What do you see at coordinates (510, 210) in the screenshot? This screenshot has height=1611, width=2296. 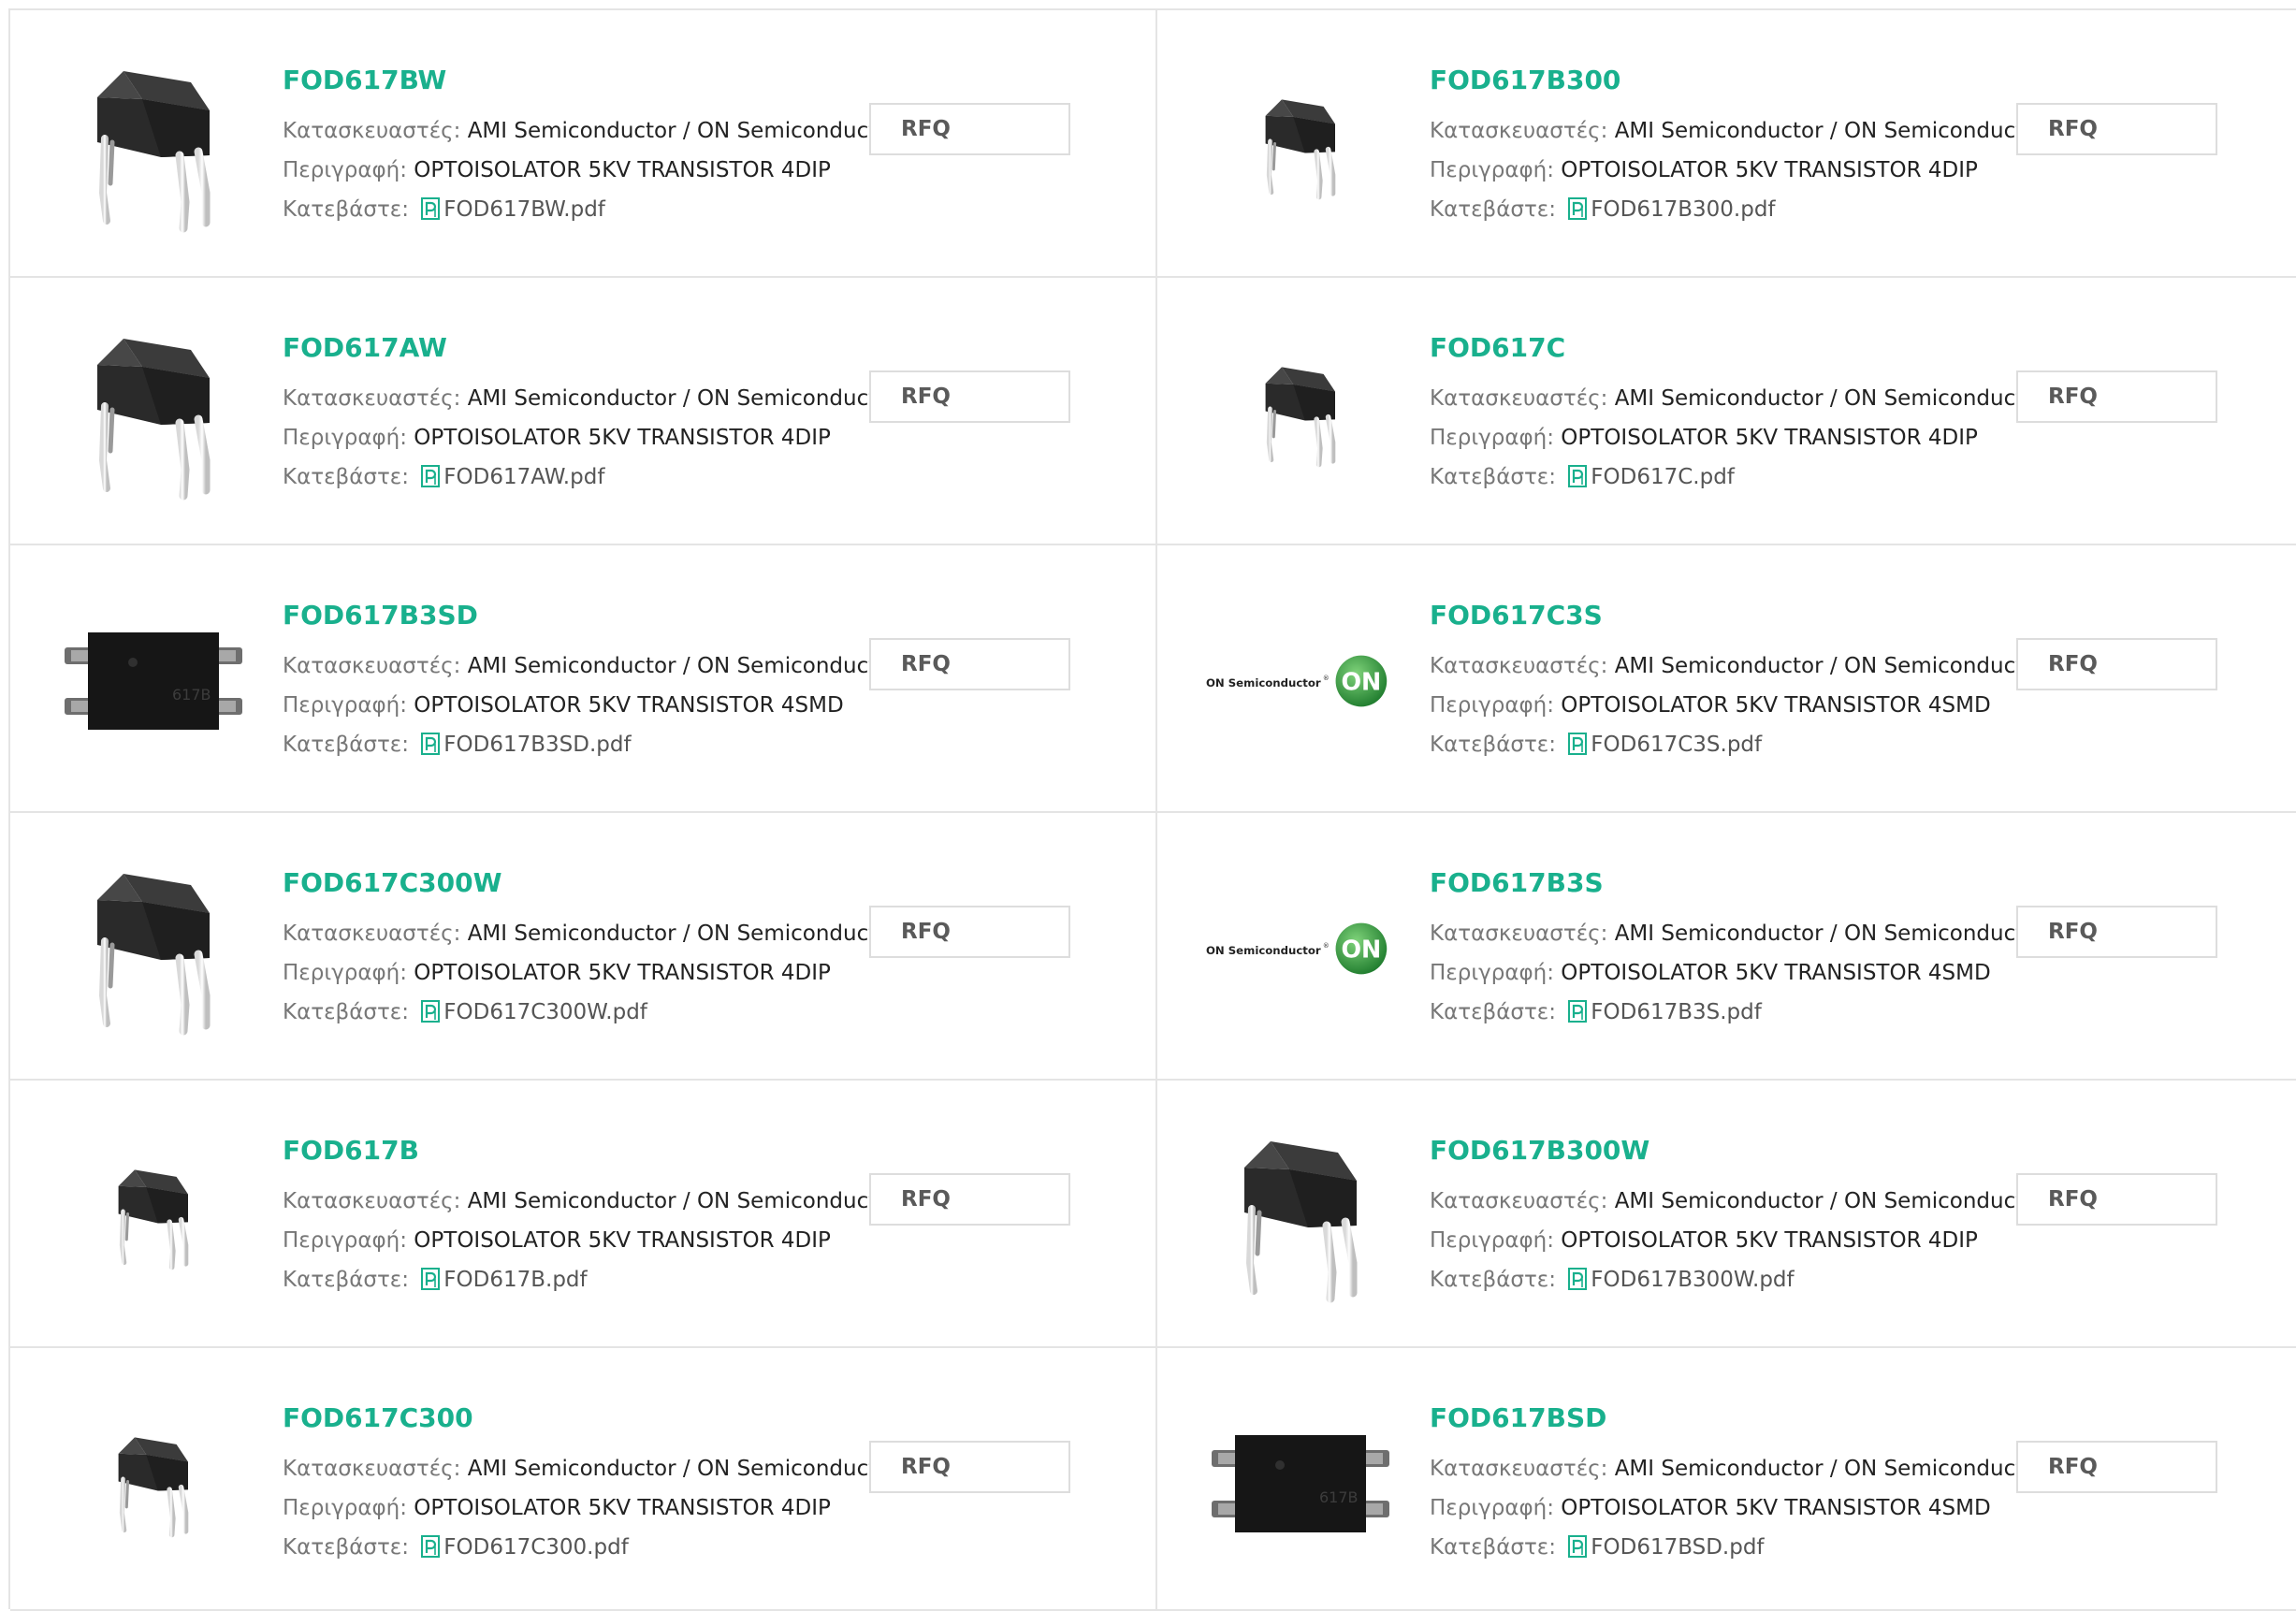 I see `datasheet-link: FOD617BW.pdf` at bounding box center [510, 210].